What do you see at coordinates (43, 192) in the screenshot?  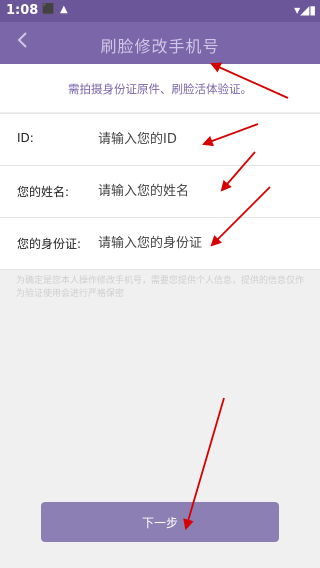 I see `name-label: 您的姓名:` at bounding box center [43, 192].